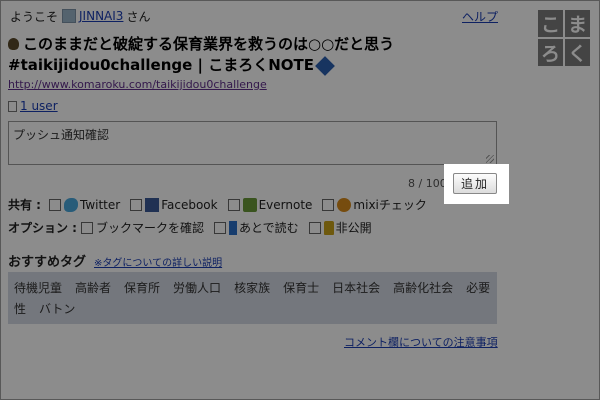 Image resolution: width=600 pixels, height=400 pixels. I want to click on private-checkbox, so click(314, 227).